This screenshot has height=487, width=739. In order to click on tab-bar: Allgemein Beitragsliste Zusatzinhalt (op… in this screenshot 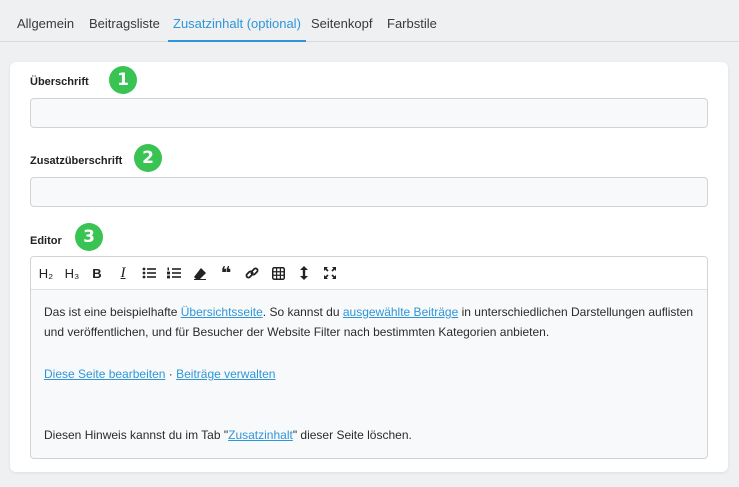, I will do `click(369, 21)`.